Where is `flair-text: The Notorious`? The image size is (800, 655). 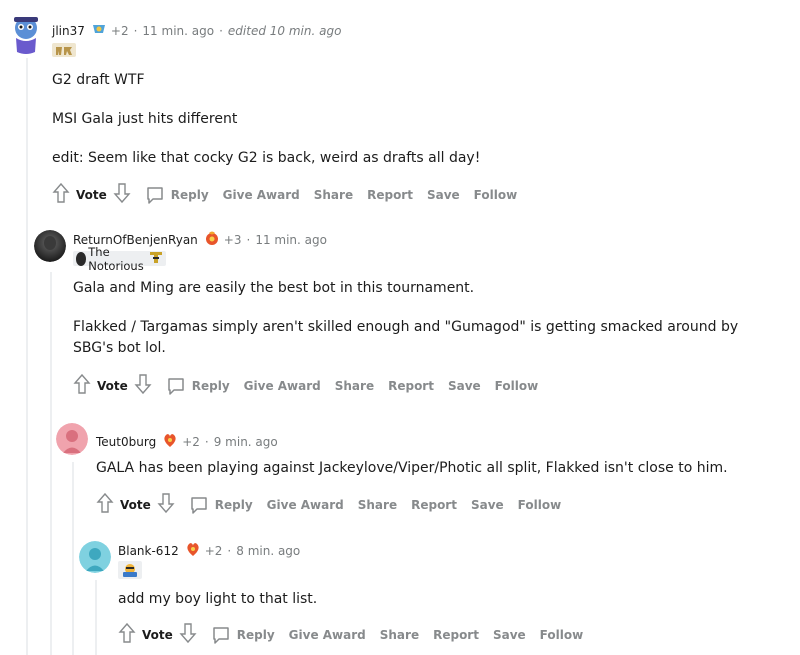 flair-text: The Notorious is located at coordinates (116, 258).